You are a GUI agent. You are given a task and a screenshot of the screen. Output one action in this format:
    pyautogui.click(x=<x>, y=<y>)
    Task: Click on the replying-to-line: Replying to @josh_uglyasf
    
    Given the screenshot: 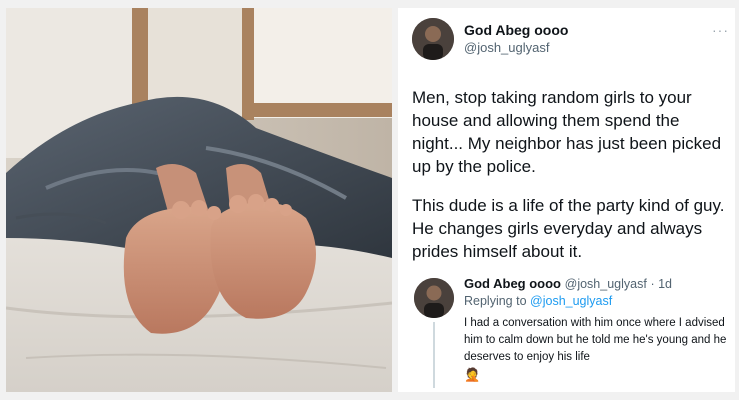 What is the action you would take?
    pyautogui.click(x=538, y=301)
    